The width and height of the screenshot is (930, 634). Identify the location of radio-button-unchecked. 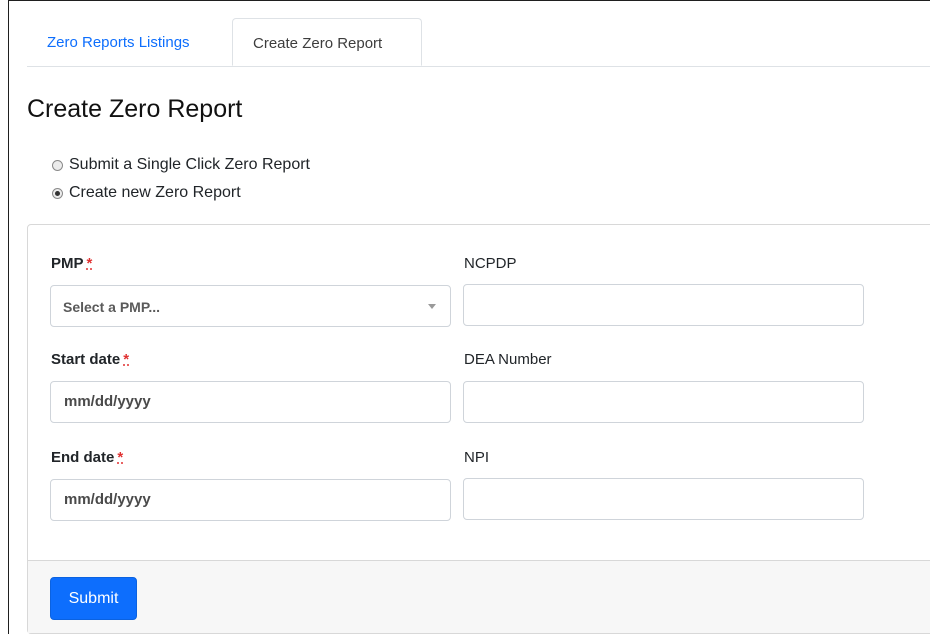
(57, 165).